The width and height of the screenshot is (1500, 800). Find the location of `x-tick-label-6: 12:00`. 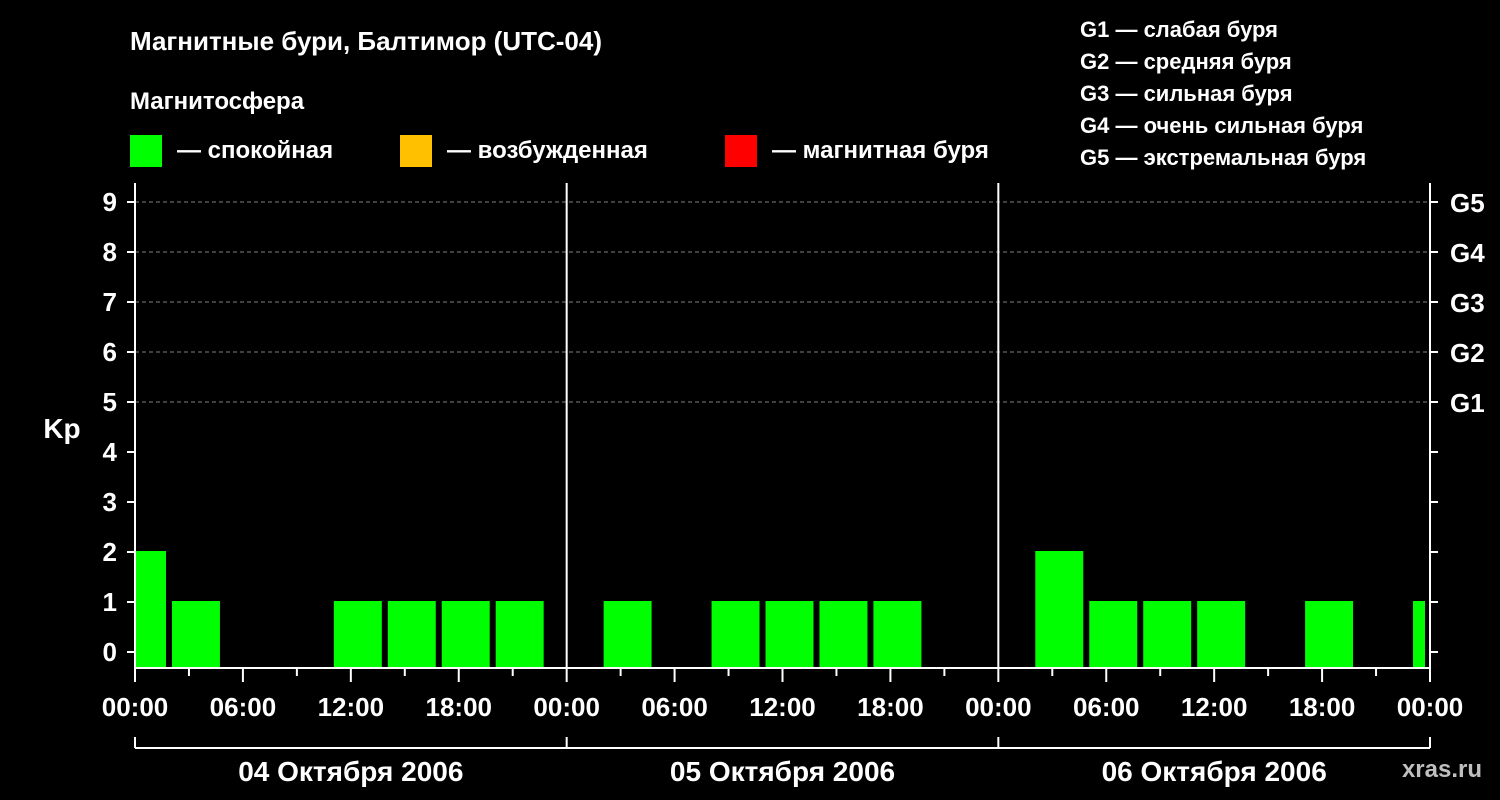

x-tick-label-6: 12:00 is located at coordinates (782, 707).